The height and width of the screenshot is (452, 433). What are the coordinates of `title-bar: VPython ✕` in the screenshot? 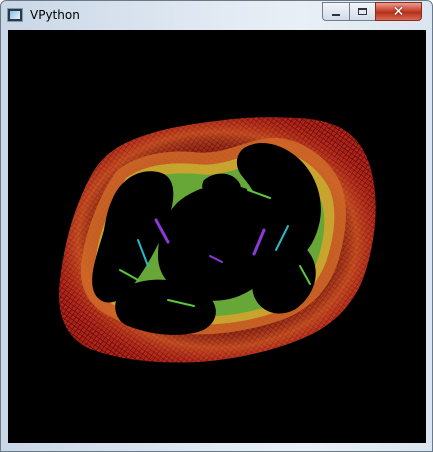 It's located at (216, 15).